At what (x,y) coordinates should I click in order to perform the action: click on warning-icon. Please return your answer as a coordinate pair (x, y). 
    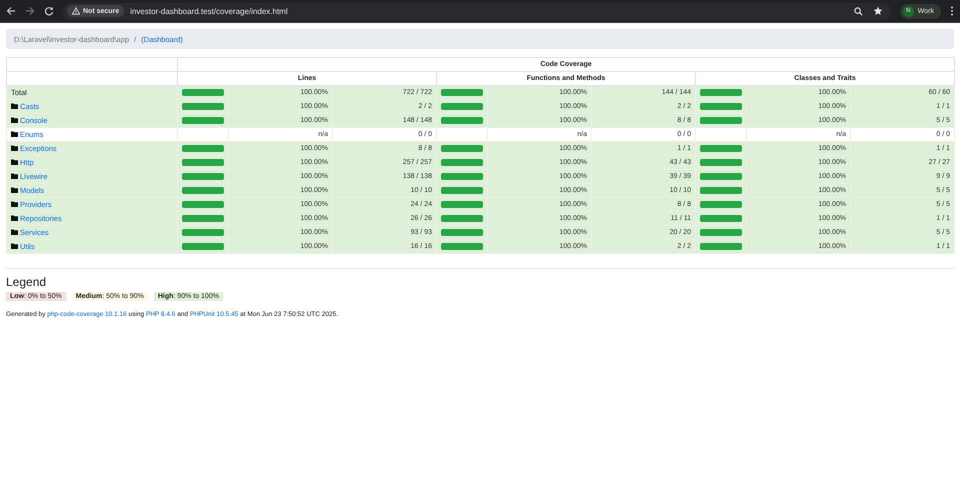
    Looking at the image, I should click on (76, 11).